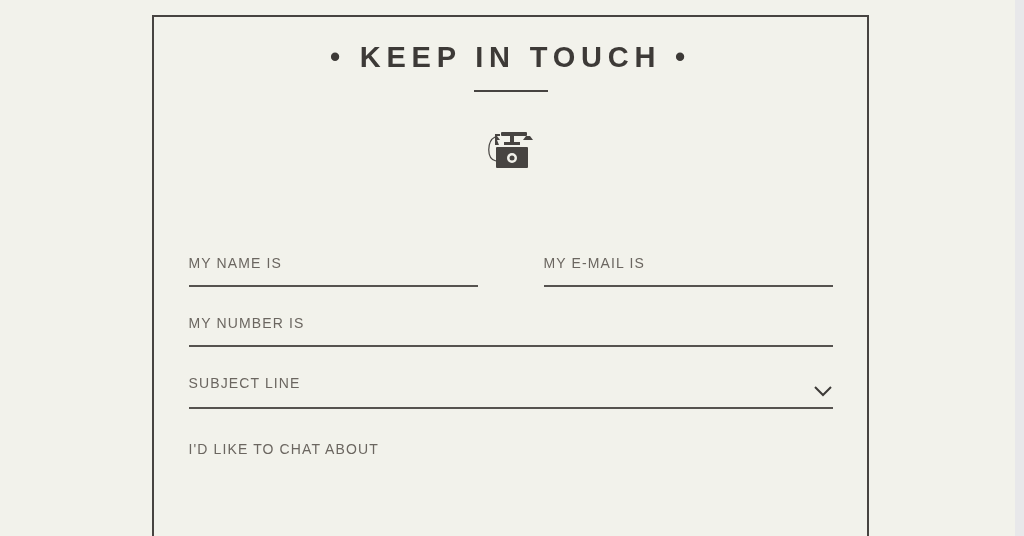 This screenshot has height=536, width=1024. I want to click on input-field: MY NAME IS, so click(333, 267).